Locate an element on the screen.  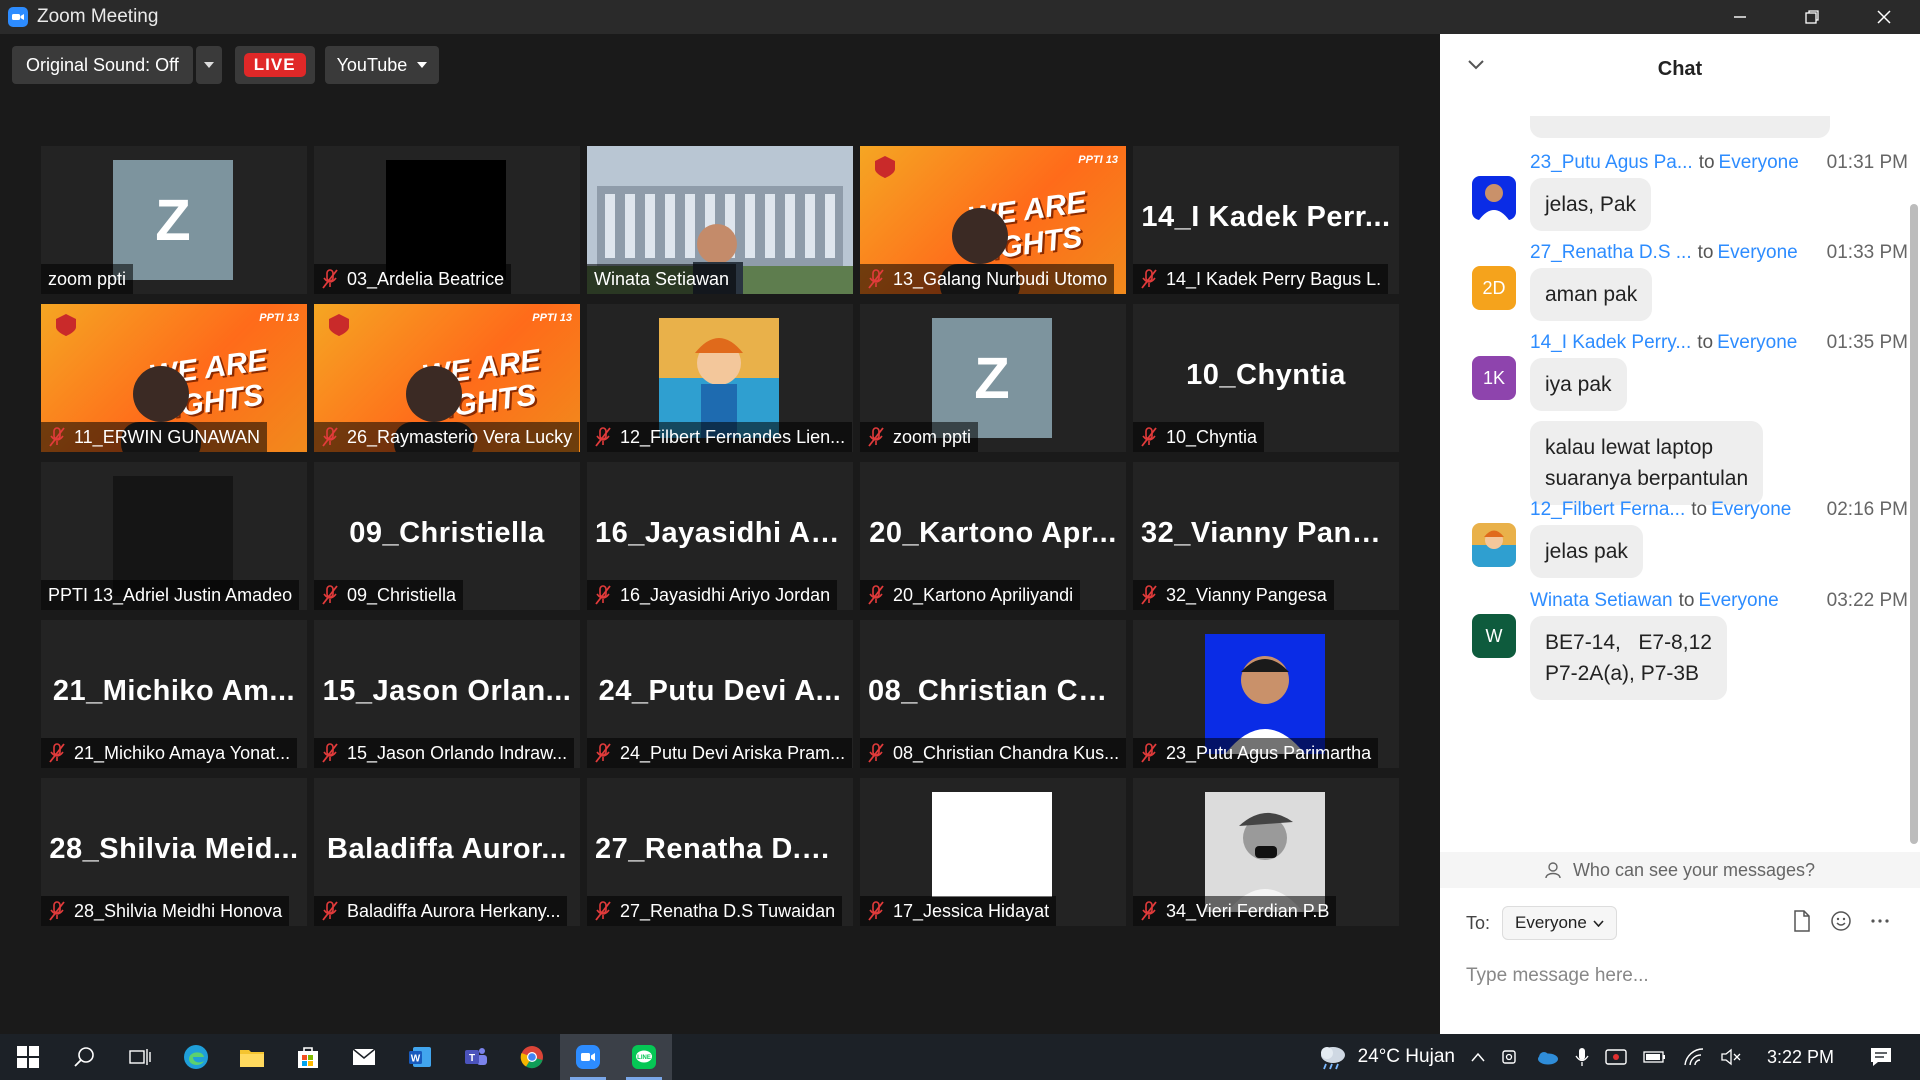
clock: 3:22 PM is located at coordinates (1800, 1057).